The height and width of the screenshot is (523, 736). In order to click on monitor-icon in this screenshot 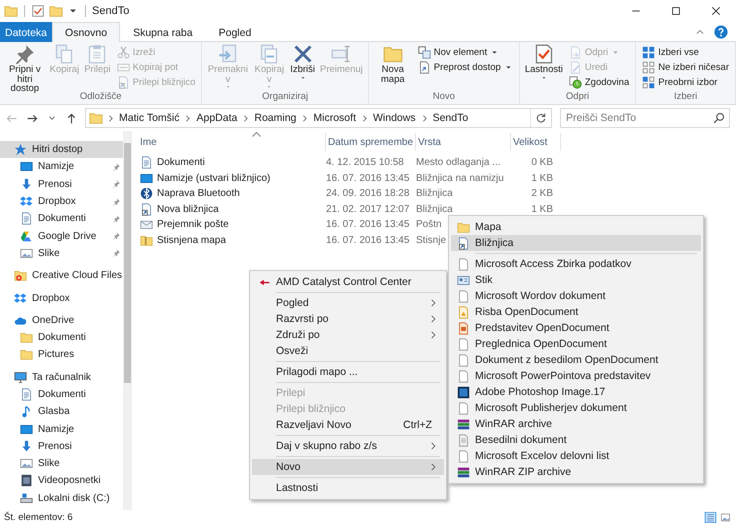, I will do `click(26, 429)`.